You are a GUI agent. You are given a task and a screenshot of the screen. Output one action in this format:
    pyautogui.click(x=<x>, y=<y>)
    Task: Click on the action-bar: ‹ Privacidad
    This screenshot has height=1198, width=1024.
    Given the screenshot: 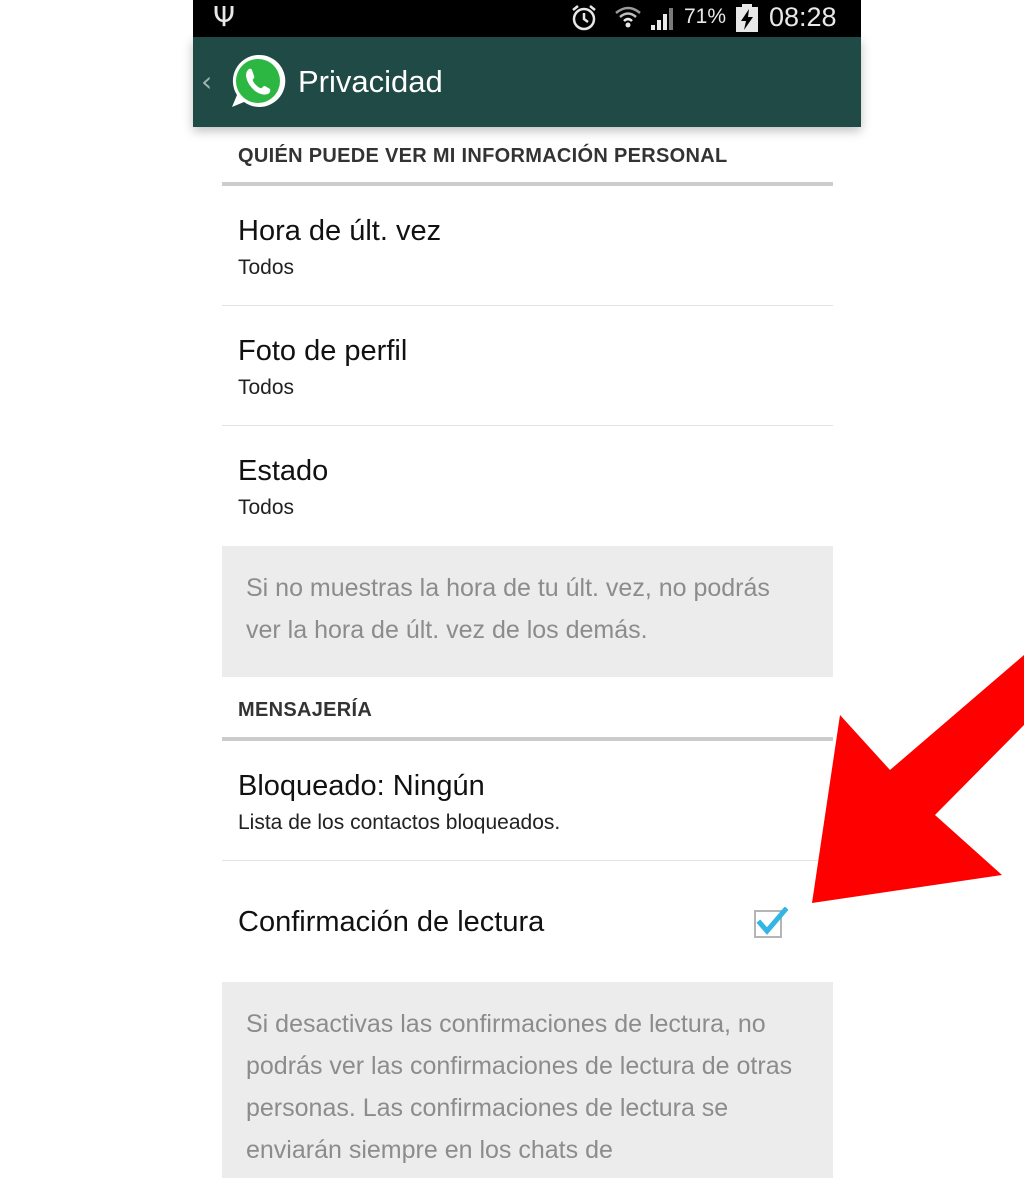 What is the action you would take?
    pyautogui.click(x=527, y=82)
    